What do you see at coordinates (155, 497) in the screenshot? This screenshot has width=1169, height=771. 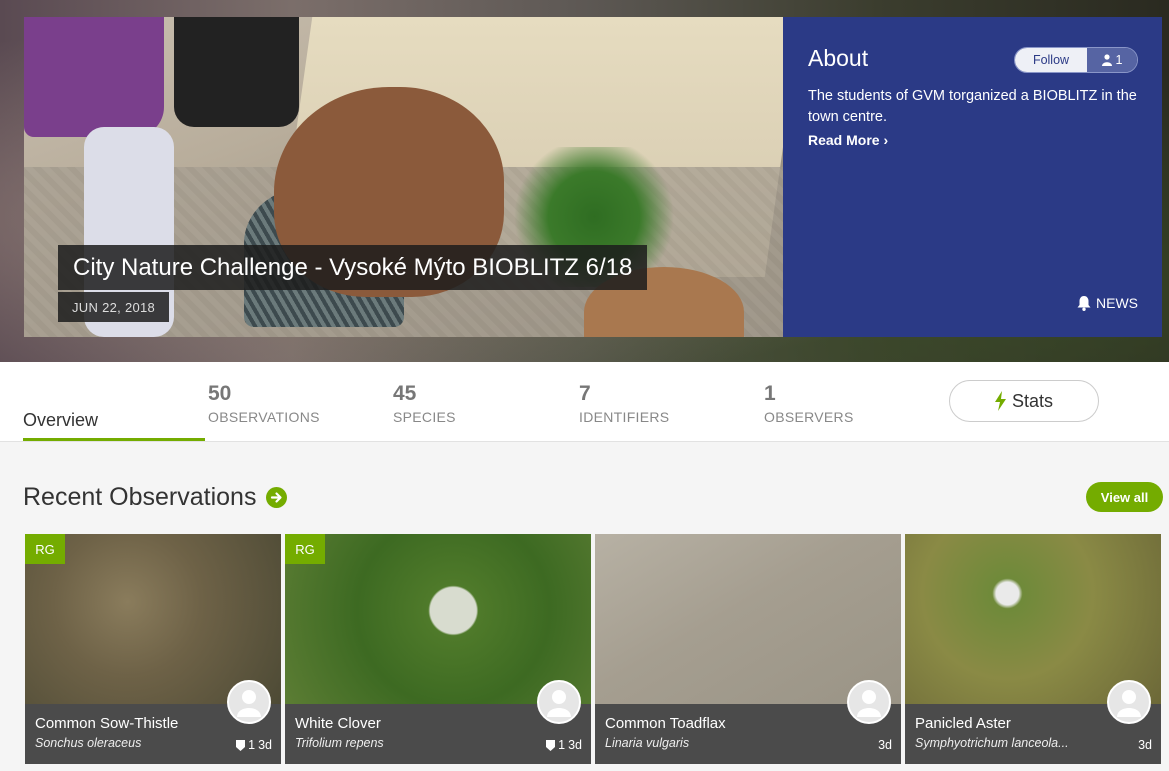 I see `recent-observations-heading: Recent Observations` at bounding box center [155, 497].